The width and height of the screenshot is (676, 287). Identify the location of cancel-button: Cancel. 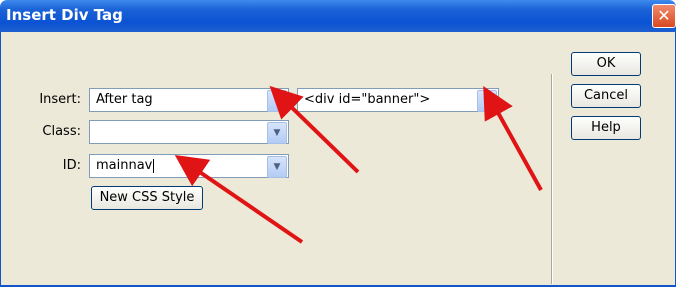
(606, 96).